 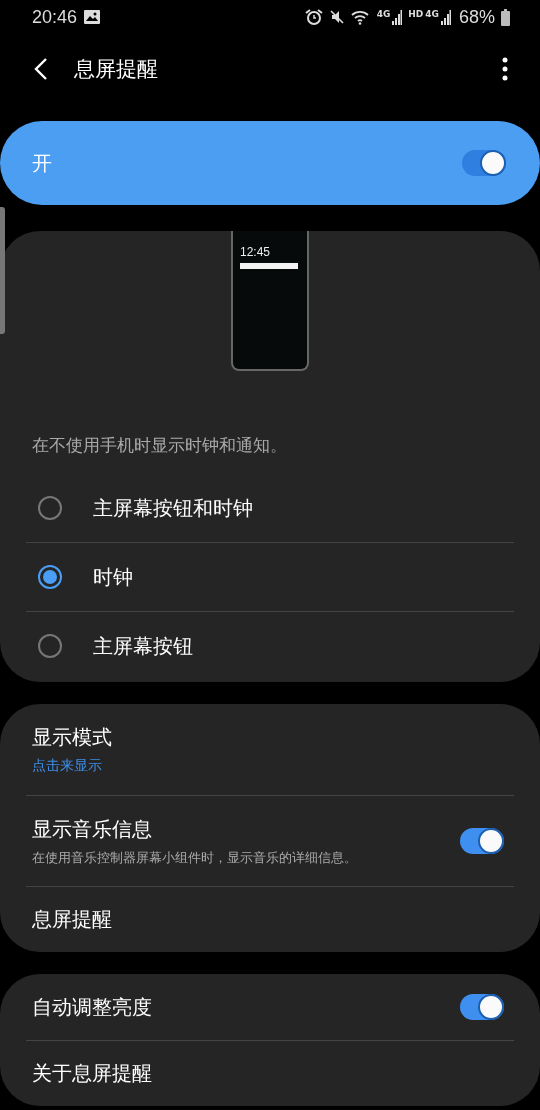 What do you see at coordinates (173, 508) in the screenshot?
I see `option-label: 主屏幕按钮和时钟` at bounding box center [173, 508].